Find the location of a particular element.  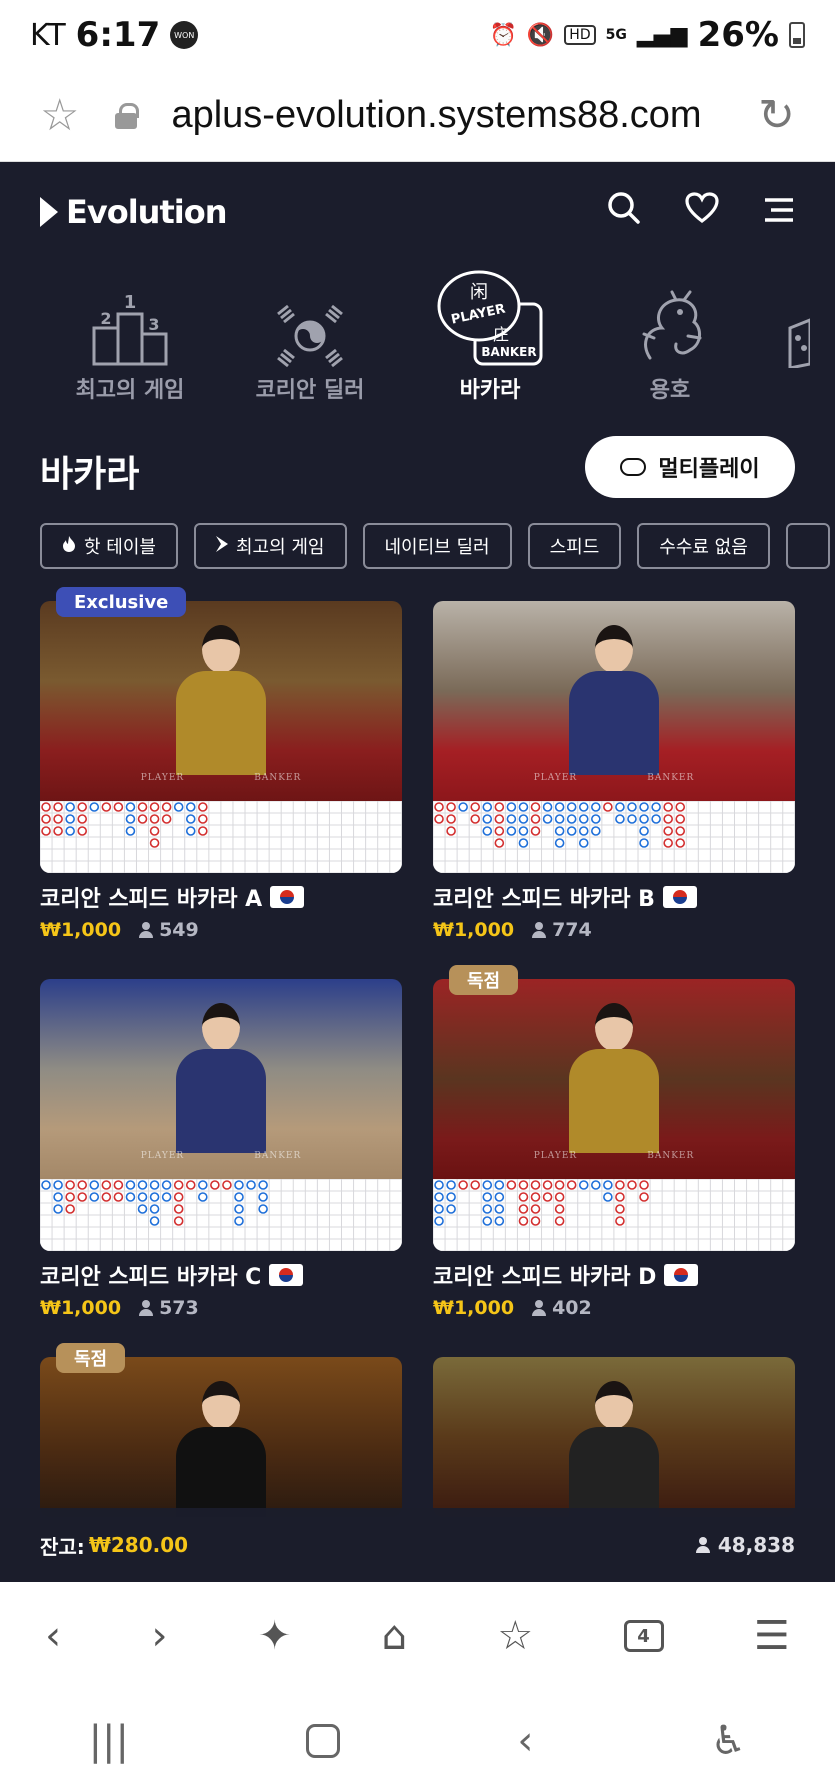

bookmark-star-icon: ☆ is located at coordinates (59, 115).